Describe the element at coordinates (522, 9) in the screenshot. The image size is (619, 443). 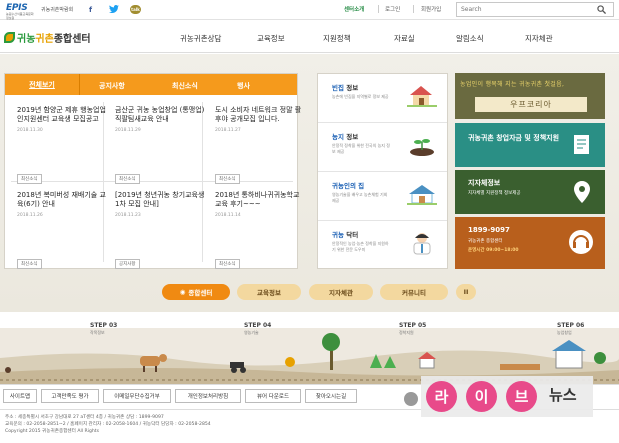
I see `search-input` at that location.